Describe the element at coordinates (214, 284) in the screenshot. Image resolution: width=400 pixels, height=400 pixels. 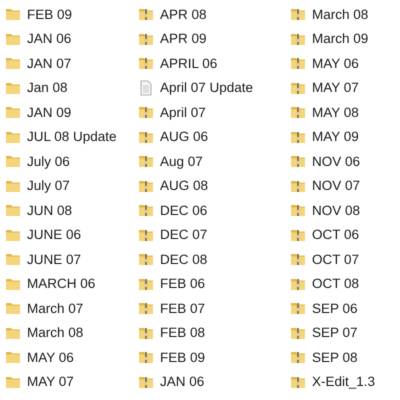
I see `file-item: FEB 06` at that location.